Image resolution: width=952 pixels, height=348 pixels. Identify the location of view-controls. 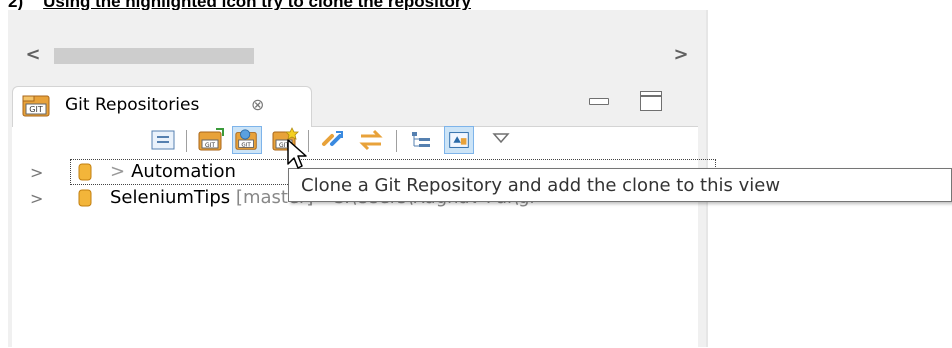
(629, 103).